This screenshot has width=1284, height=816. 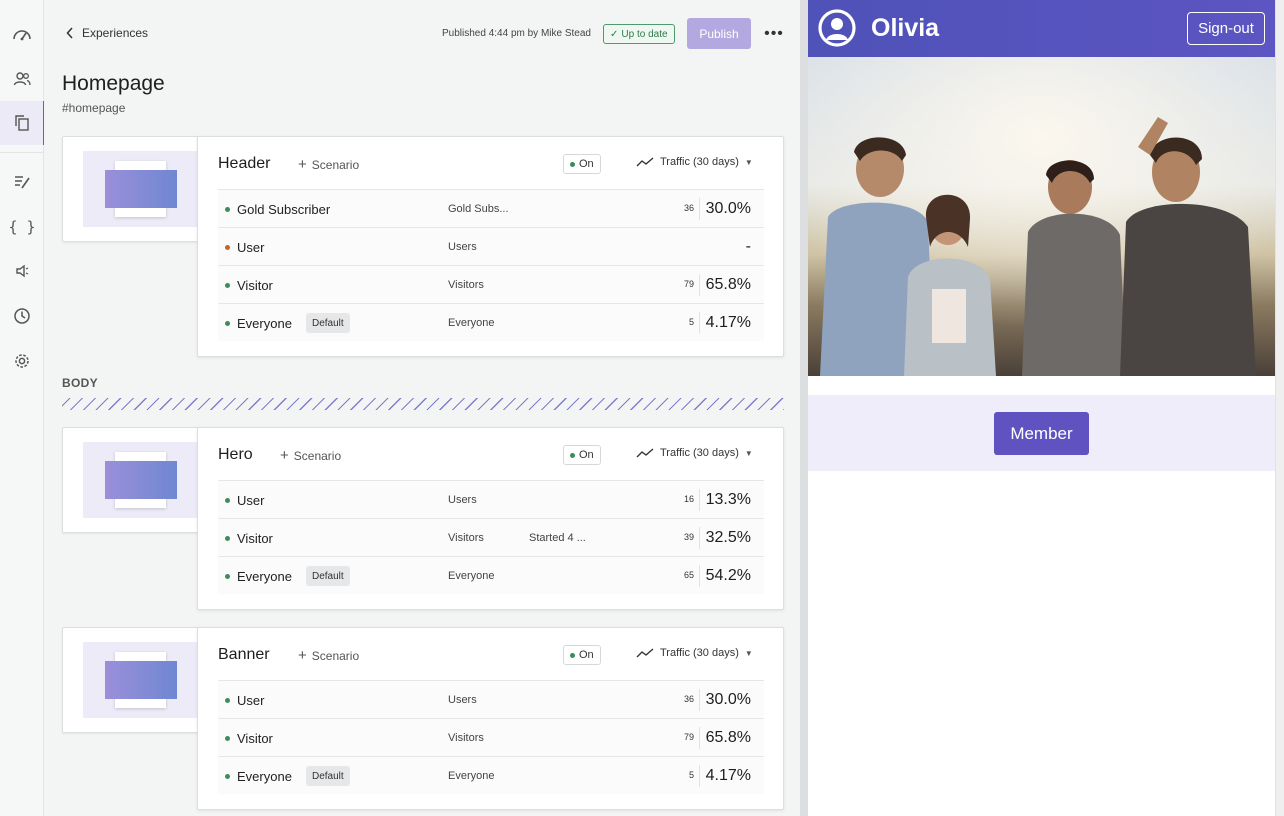 What do you see at coordinates (491, 208) in the screenshot?
I see `table-row: Gold Subscriber Gold Subs... 36 30.0%` at bounding box center [491, 208].